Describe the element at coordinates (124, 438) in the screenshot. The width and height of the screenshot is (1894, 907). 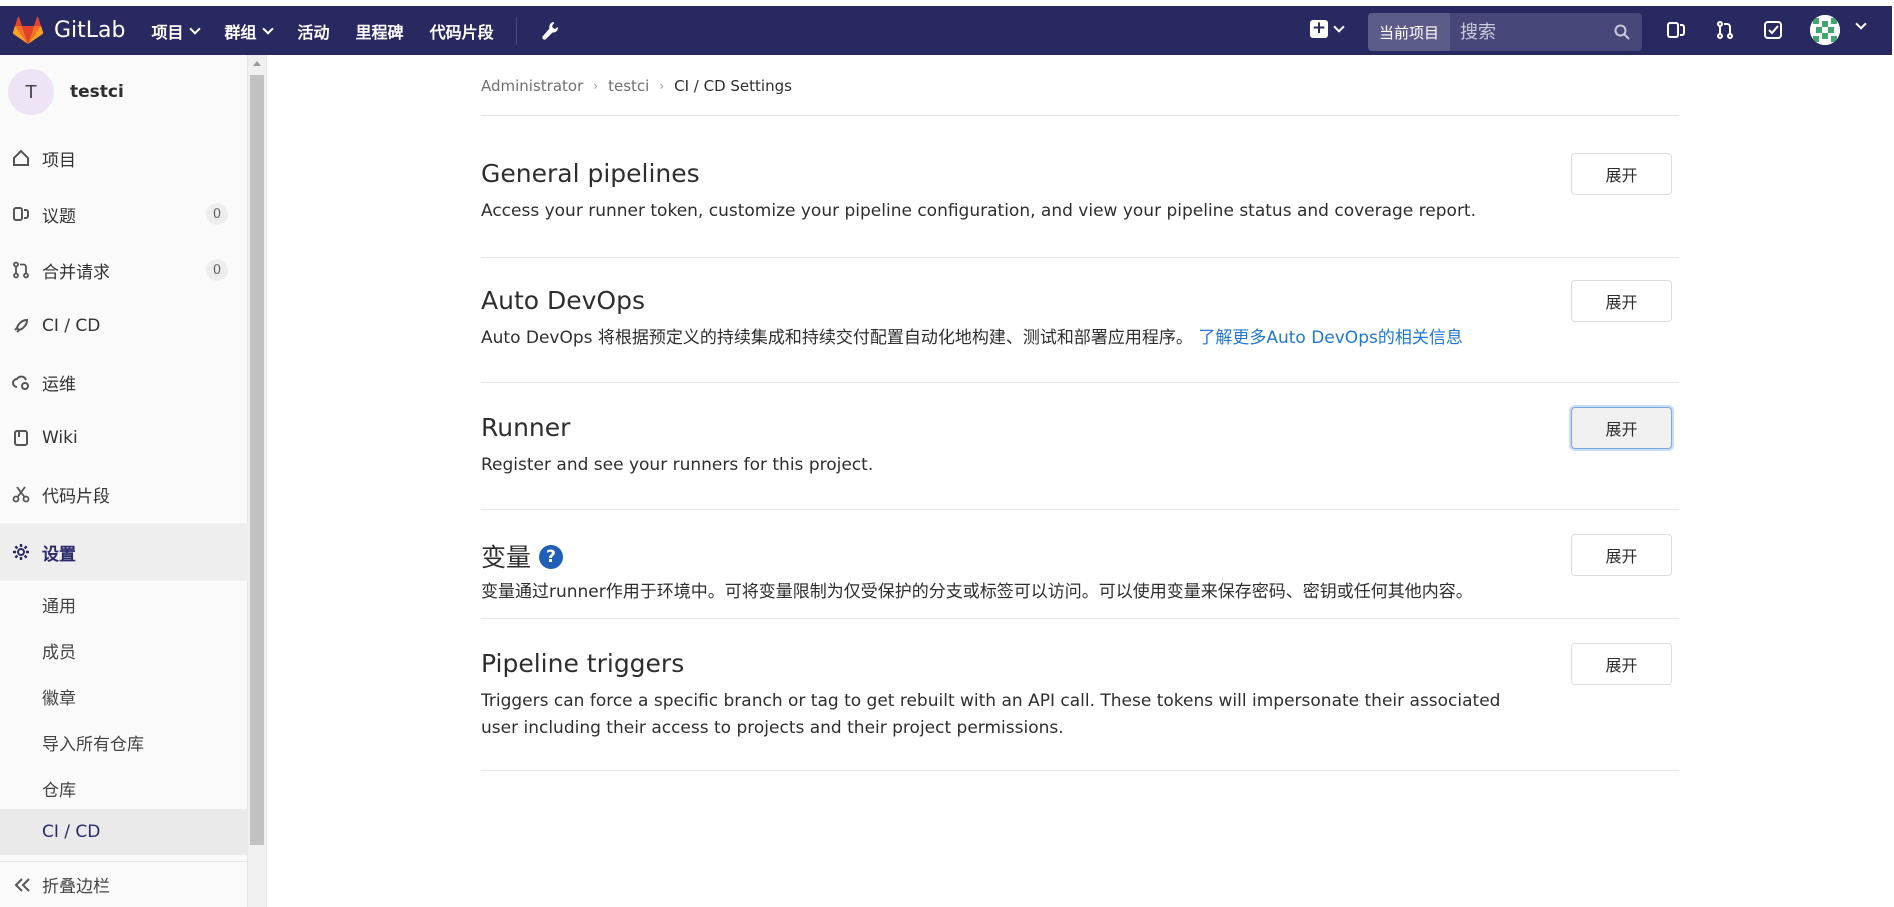
I see `sidebar-item-wiki: Wiki` at that location.